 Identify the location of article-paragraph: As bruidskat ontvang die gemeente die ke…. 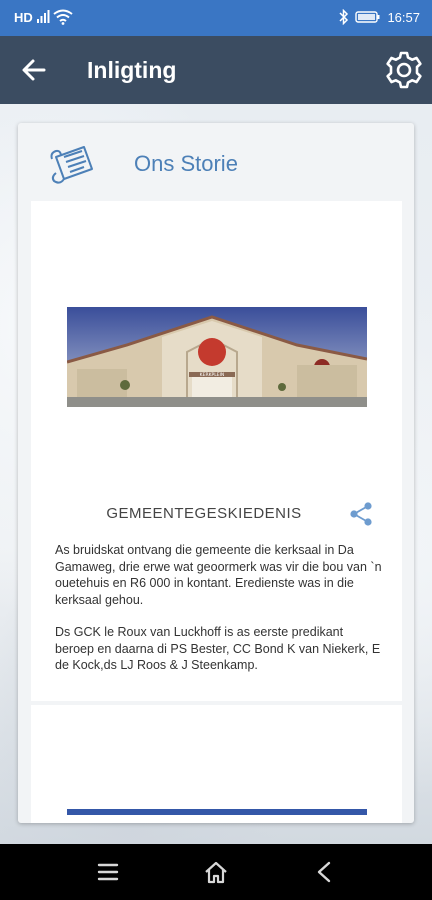
(218, 575).